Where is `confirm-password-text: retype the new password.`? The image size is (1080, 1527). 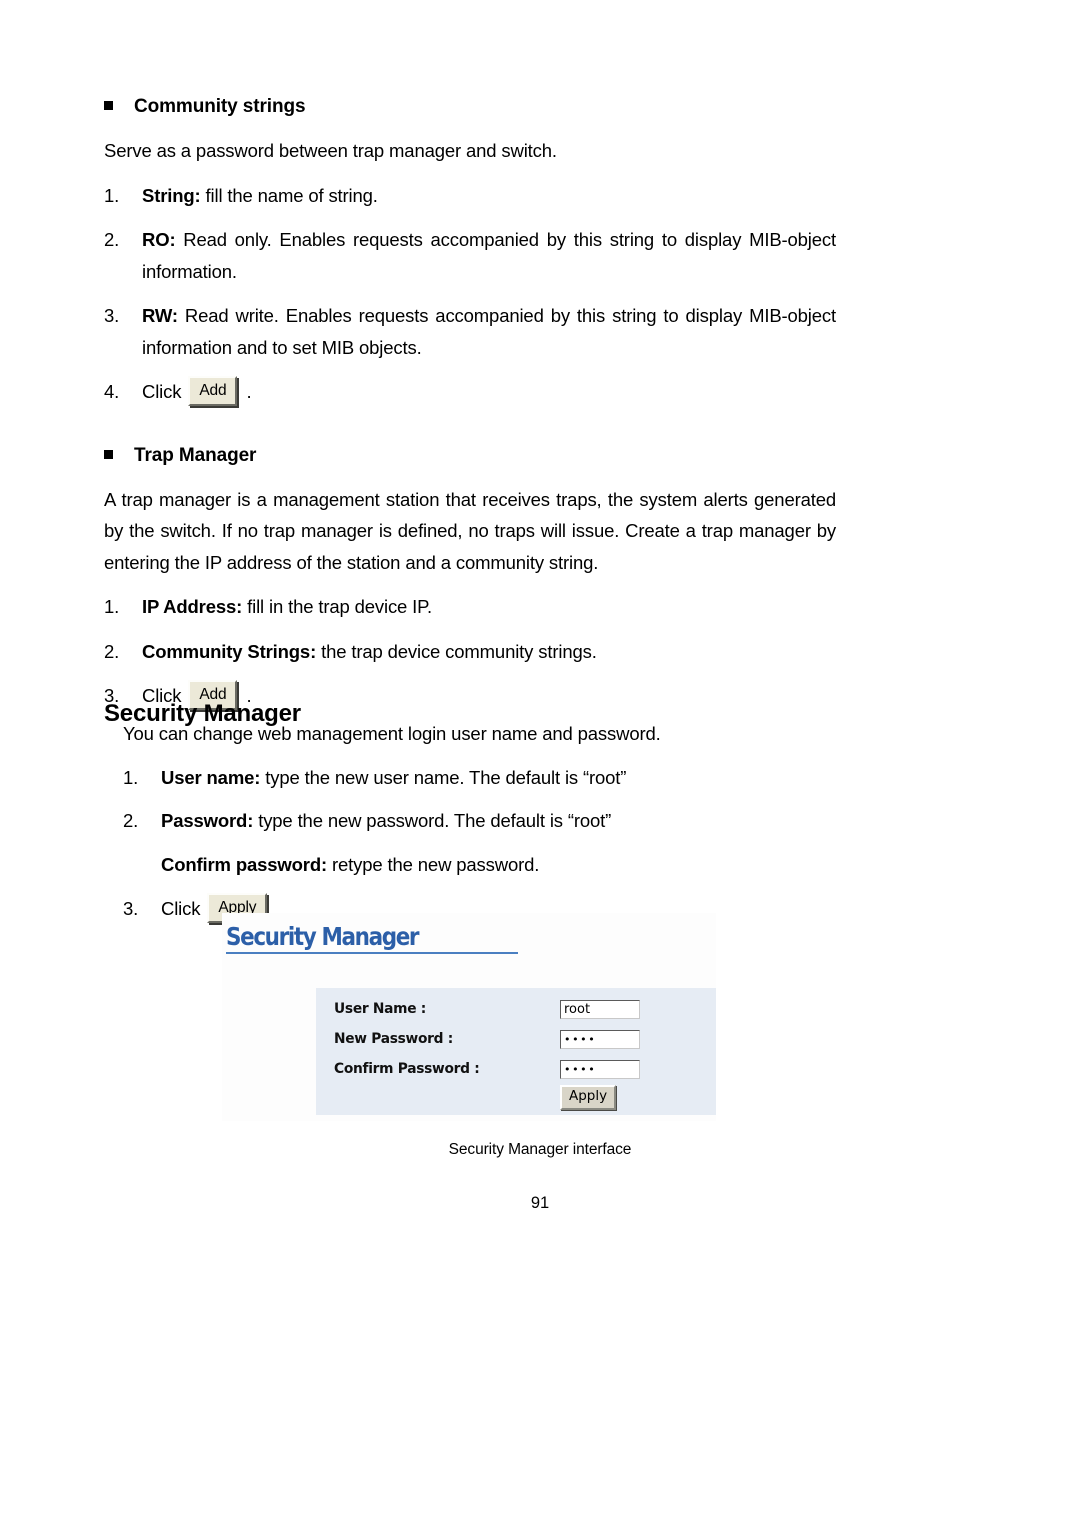 confirm-password-text: retype the new password. is located at coordinates (433, 864).